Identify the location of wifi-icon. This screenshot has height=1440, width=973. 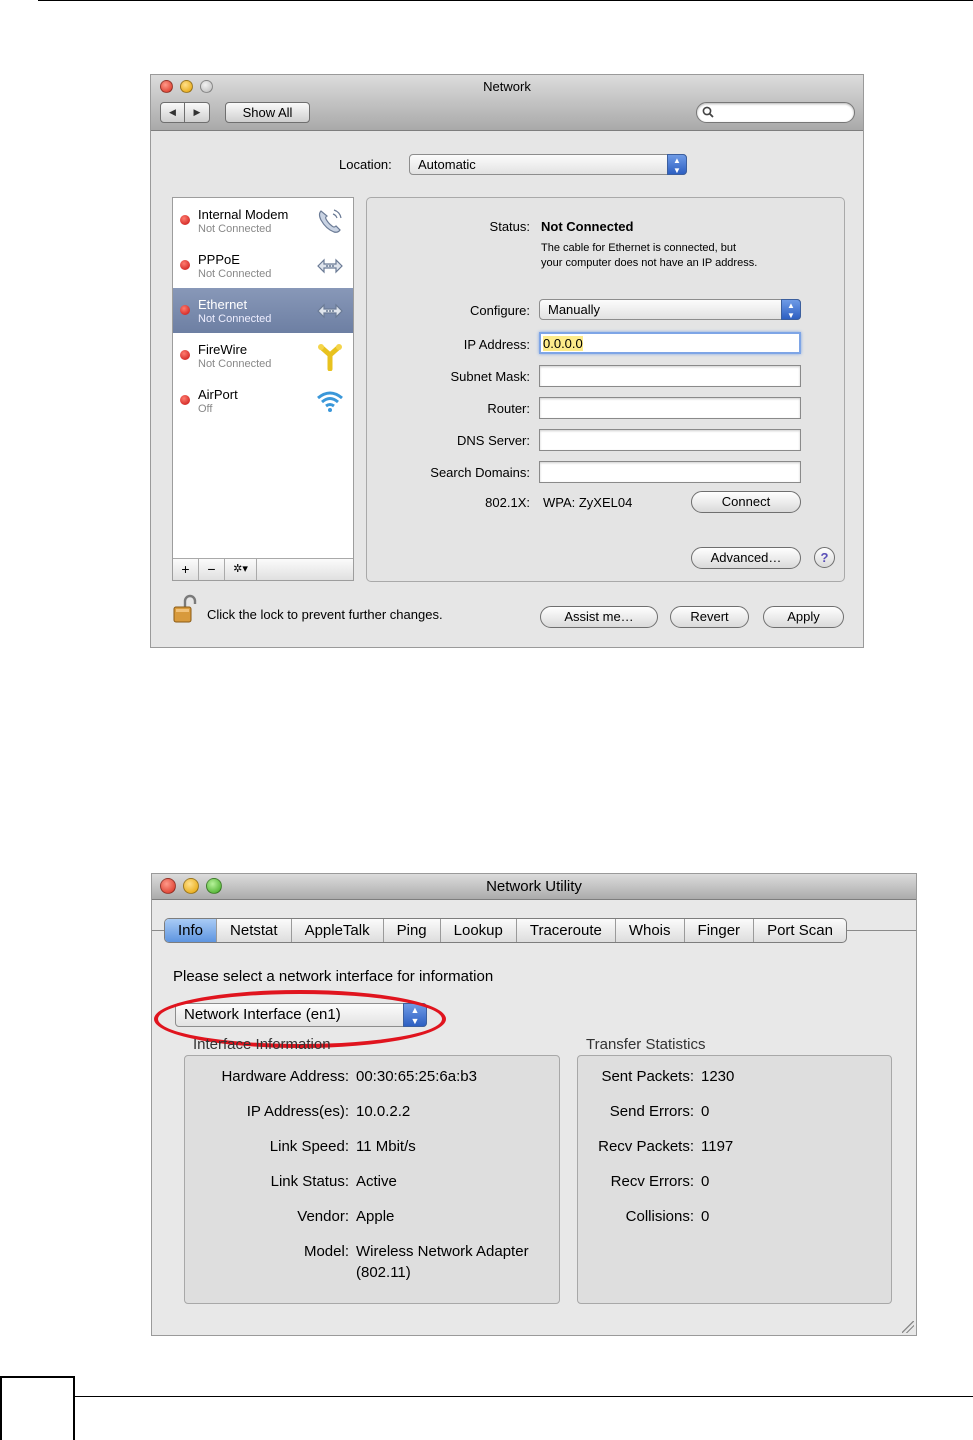
(330, 401).